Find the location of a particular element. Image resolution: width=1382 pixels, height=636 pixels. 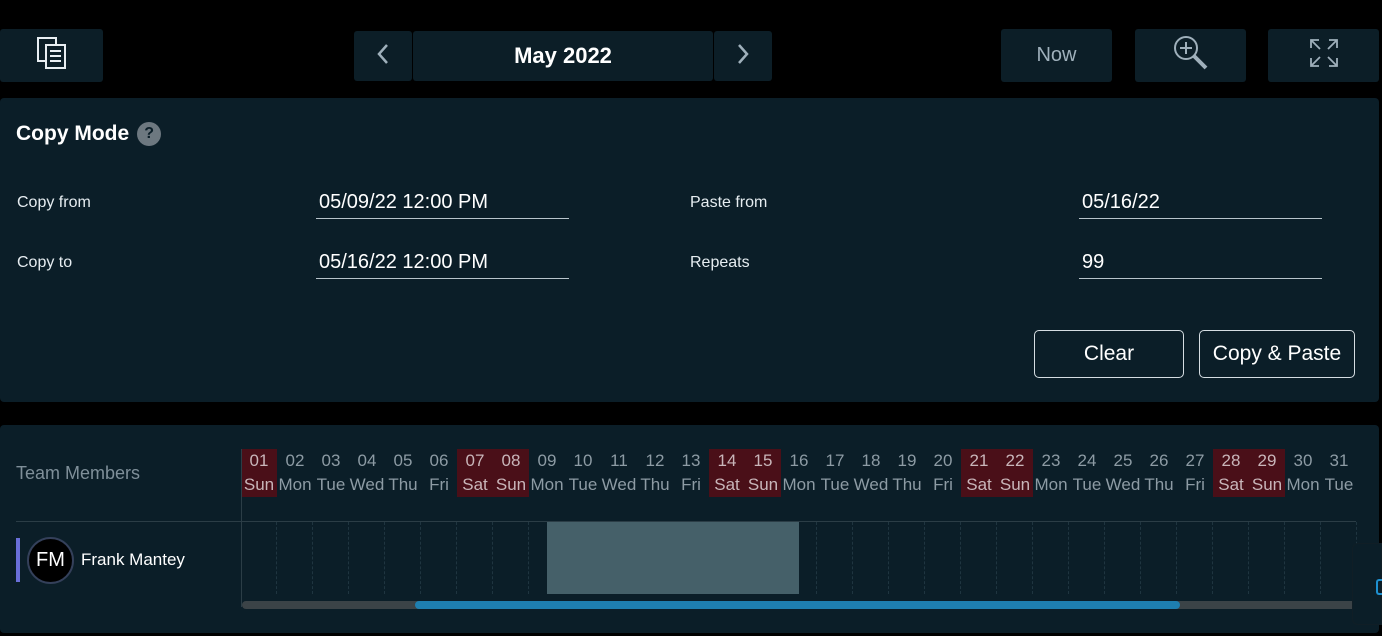

day-header-cell: 07 Sat is located at coordinates (475, 473).